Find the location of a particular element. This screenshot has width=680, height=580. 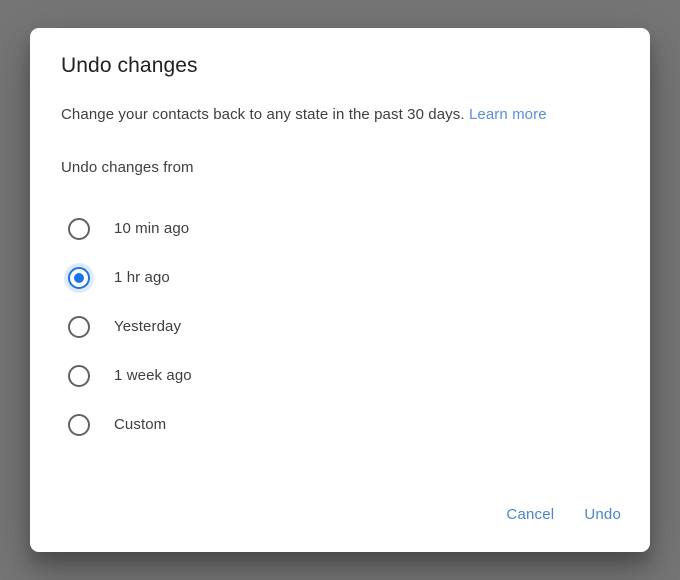

undo-button: Undo is located at coordinates (602, 515).